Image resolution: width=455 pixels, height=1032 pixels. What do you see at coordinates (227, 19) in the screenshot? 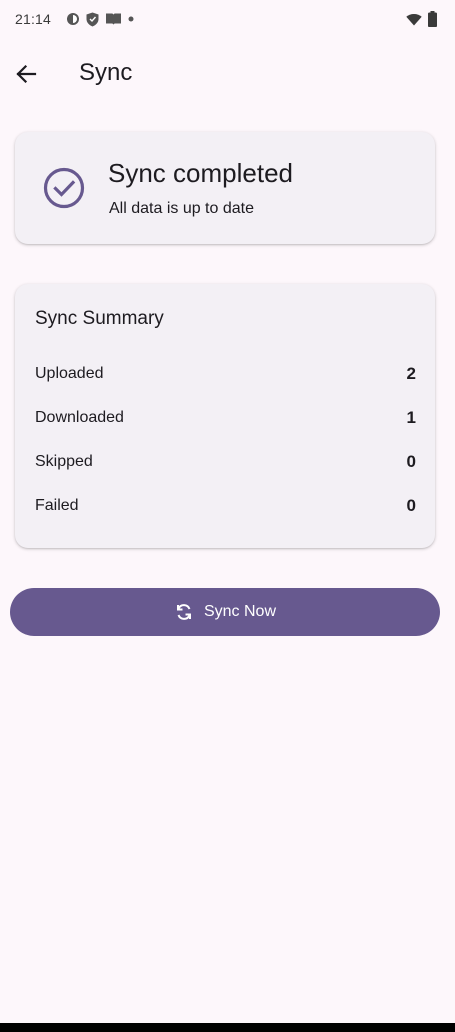
I see `status-bar: 21:14` at bounding box center [227, 19].